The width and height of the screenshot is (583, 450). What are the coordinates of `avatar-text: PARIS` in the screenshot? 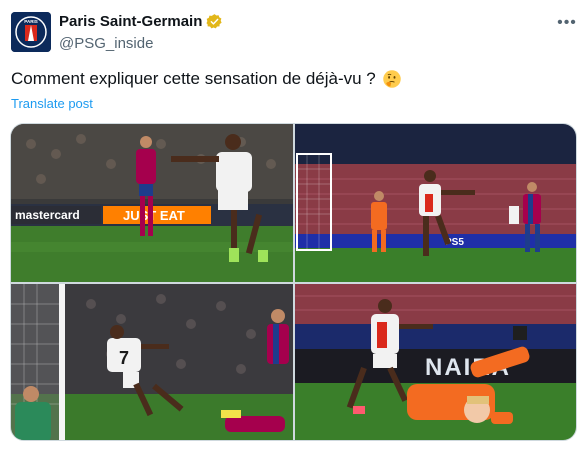 It's located at (30, 21).